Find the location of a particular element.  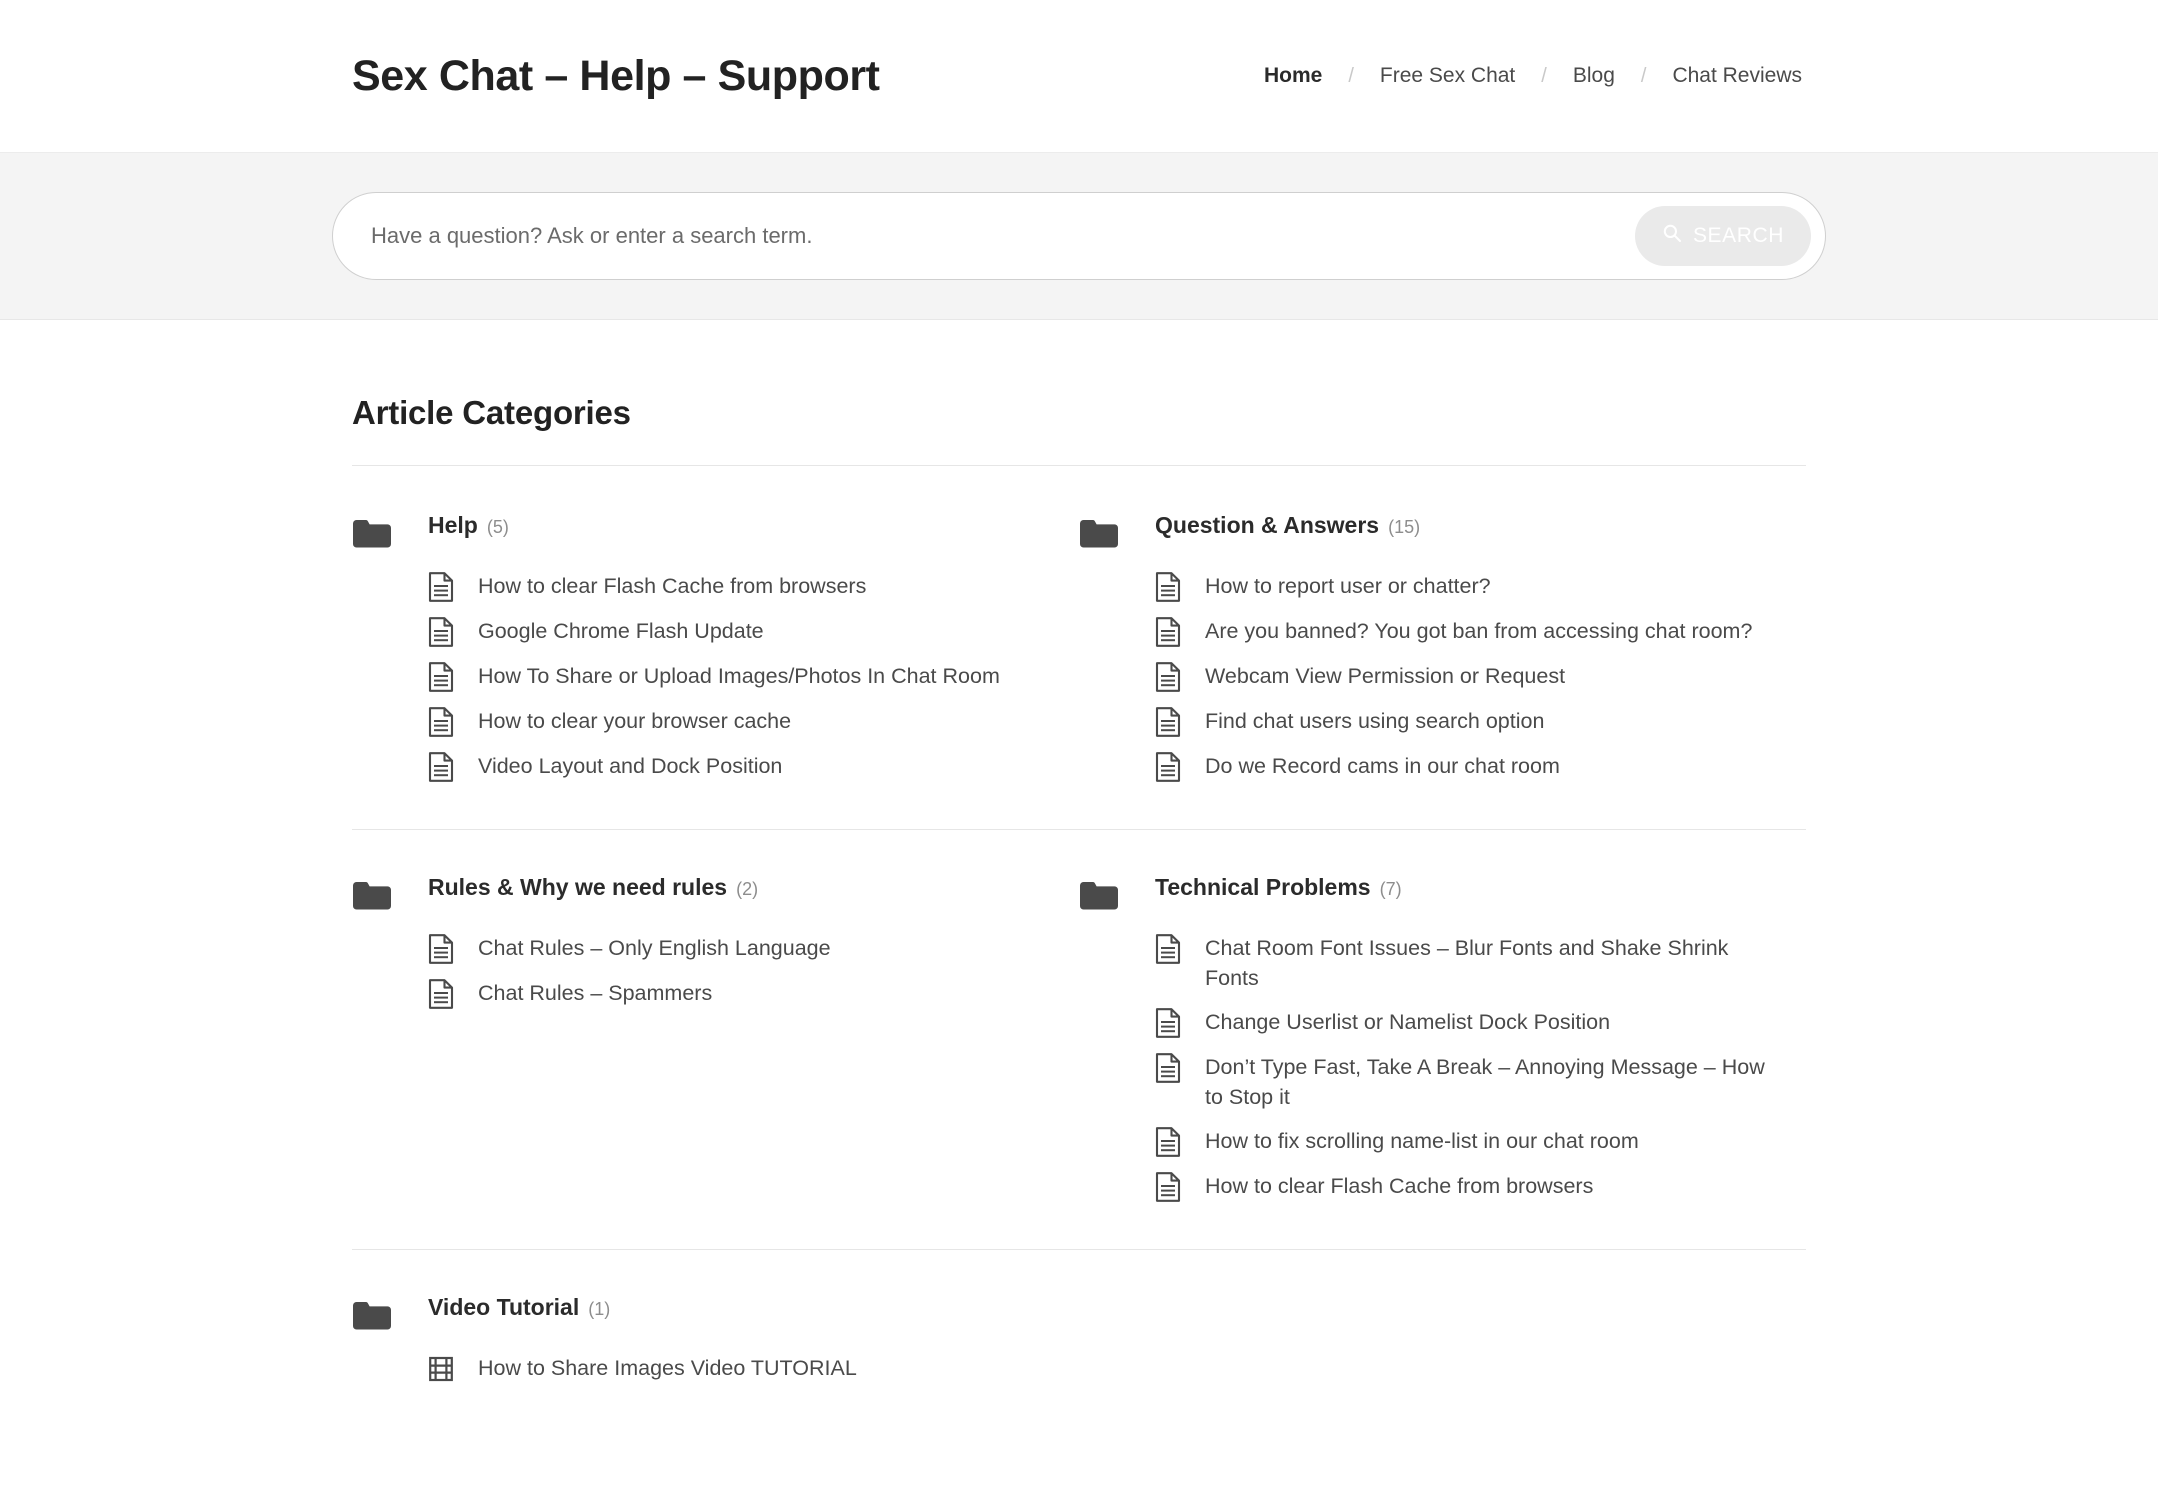

article-link: Do we Record cams in our chat room is located at coordinates (1382, 766).